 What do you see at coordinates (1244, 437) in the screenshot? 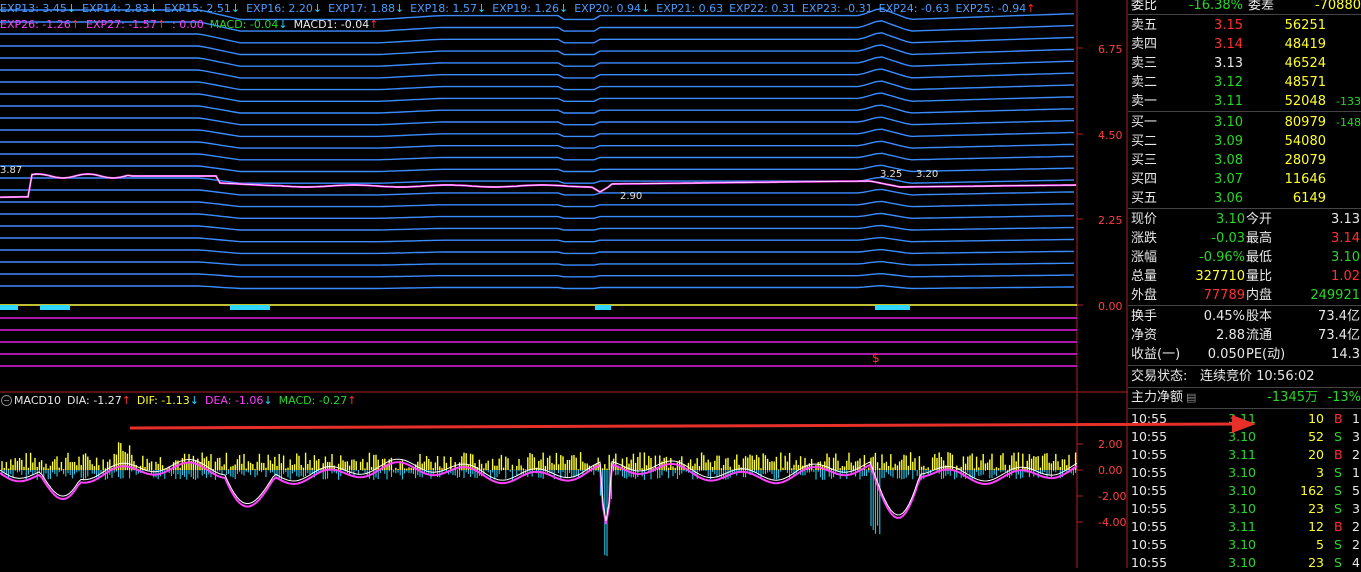
I see `trade-row: 10:55 3.10 52 S 3` at bounding box center [1244, 437].